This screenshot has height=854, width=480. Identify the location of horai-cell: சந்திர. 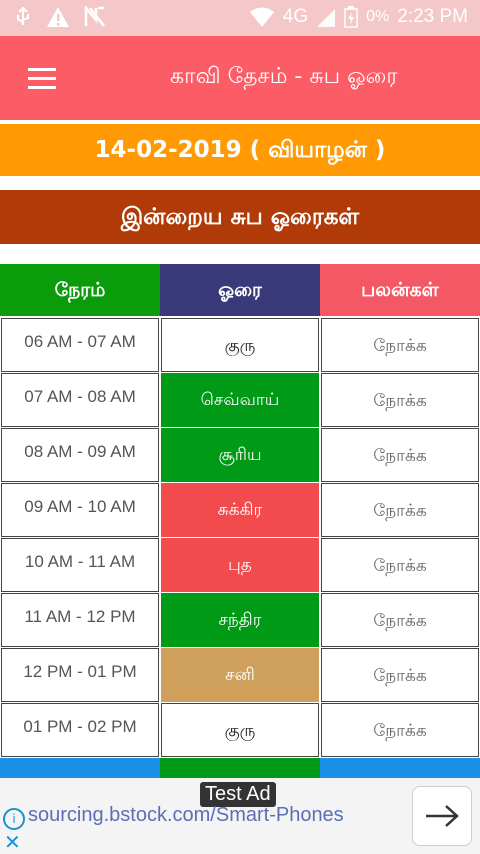
(240, 620).